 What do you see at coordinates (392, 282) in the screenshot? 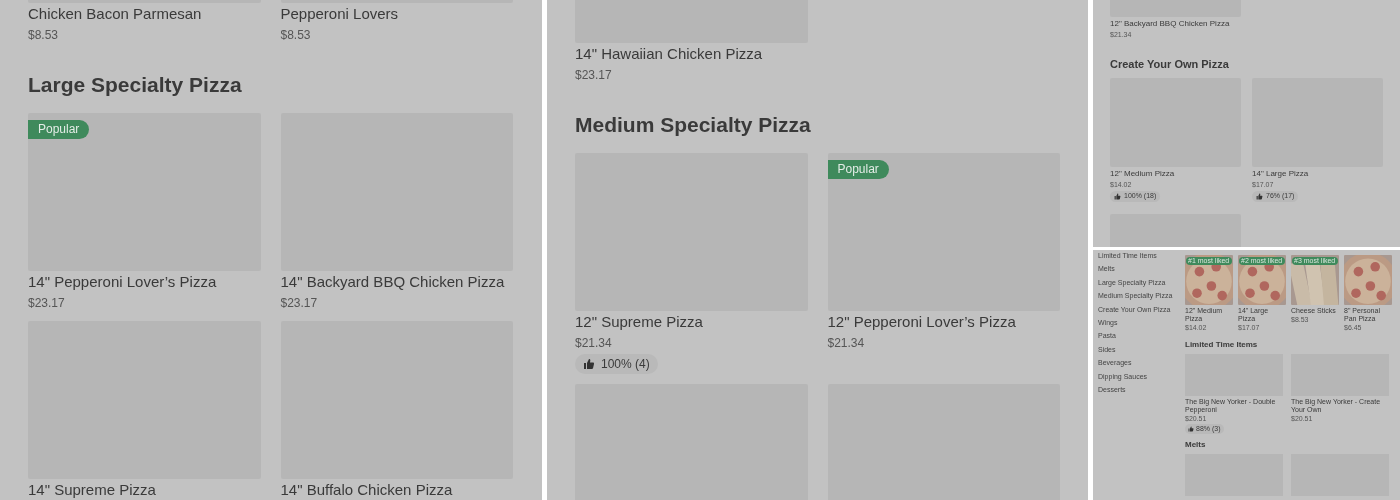
I see `item-name: 14" Backyard BBQ Chicken Pizza` at bounding box center [392, 282].